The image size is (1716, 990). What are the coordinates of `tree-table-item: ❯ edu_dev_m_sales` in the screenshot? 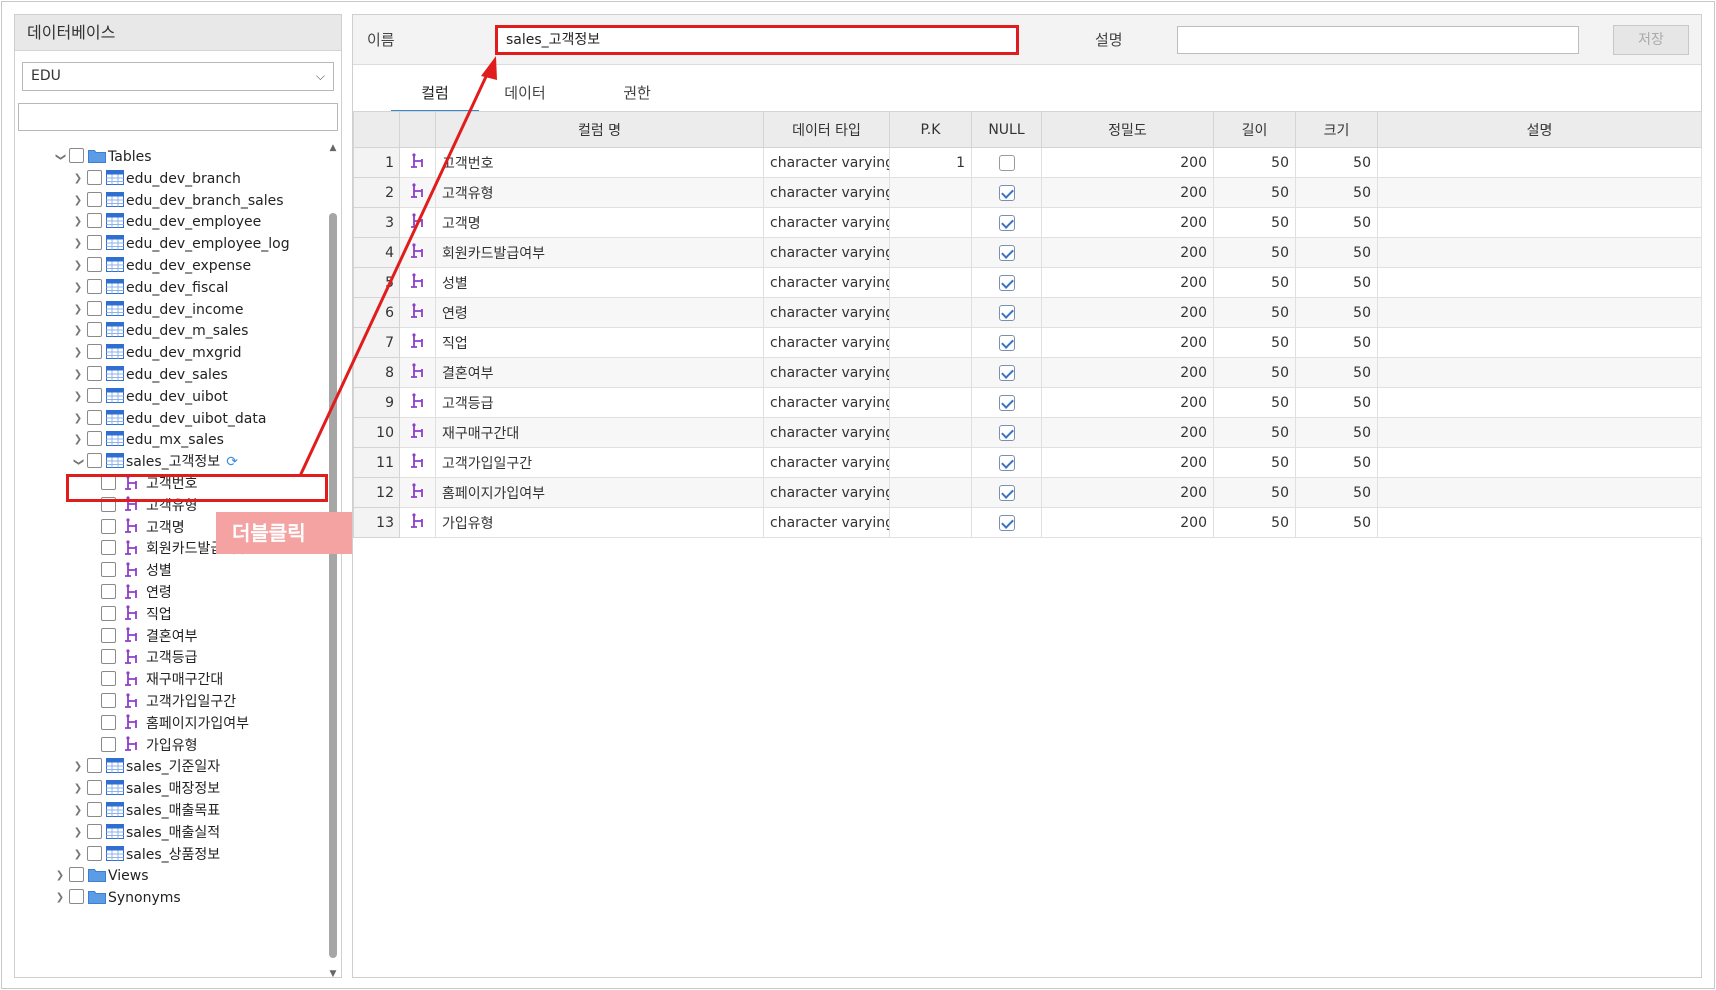 It's located at (159, 331).